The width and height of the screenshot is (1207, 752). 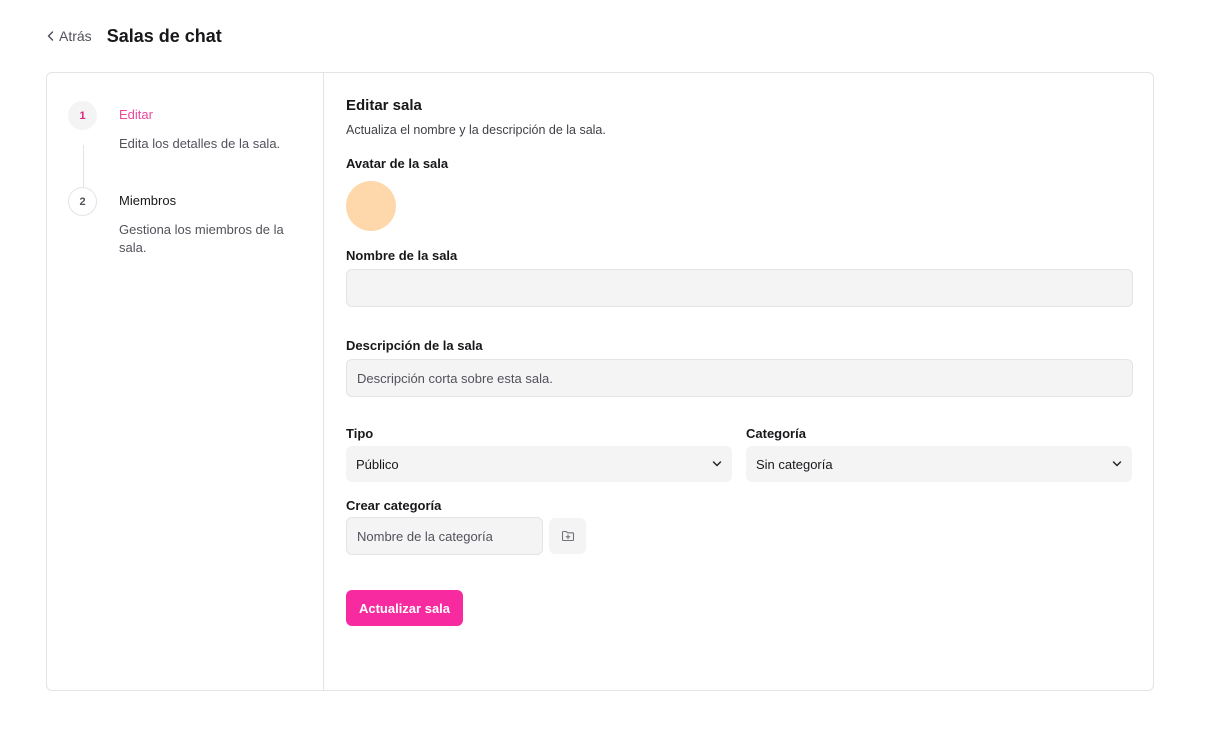 I want to click on folder-plus-icon, so click(x=567, y=536).